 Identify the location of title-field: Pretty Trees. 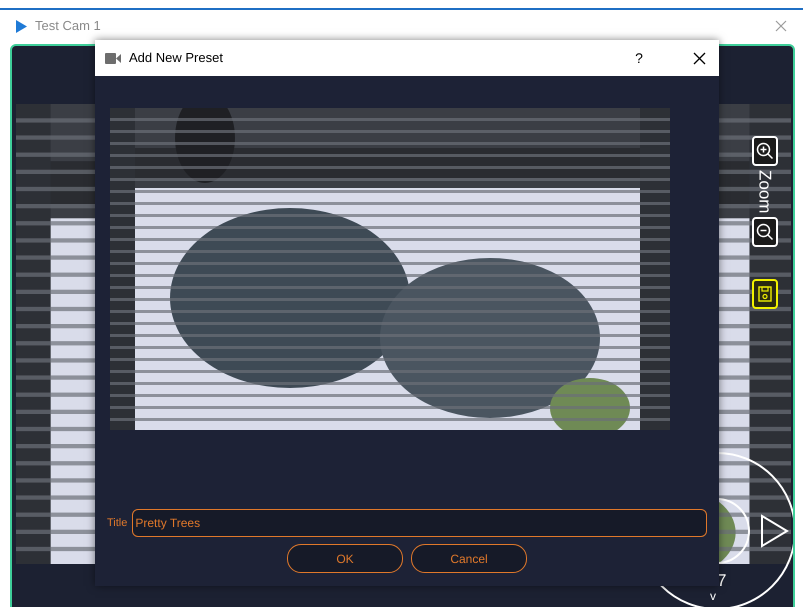
(419, 523).